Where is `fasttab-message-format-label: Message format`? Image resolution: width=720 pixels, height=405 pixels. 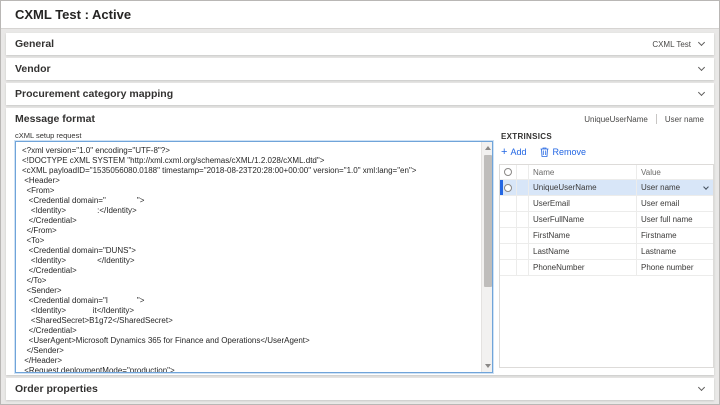
fasttab-message-format-label: Message format is located at coordinates (55, 119).